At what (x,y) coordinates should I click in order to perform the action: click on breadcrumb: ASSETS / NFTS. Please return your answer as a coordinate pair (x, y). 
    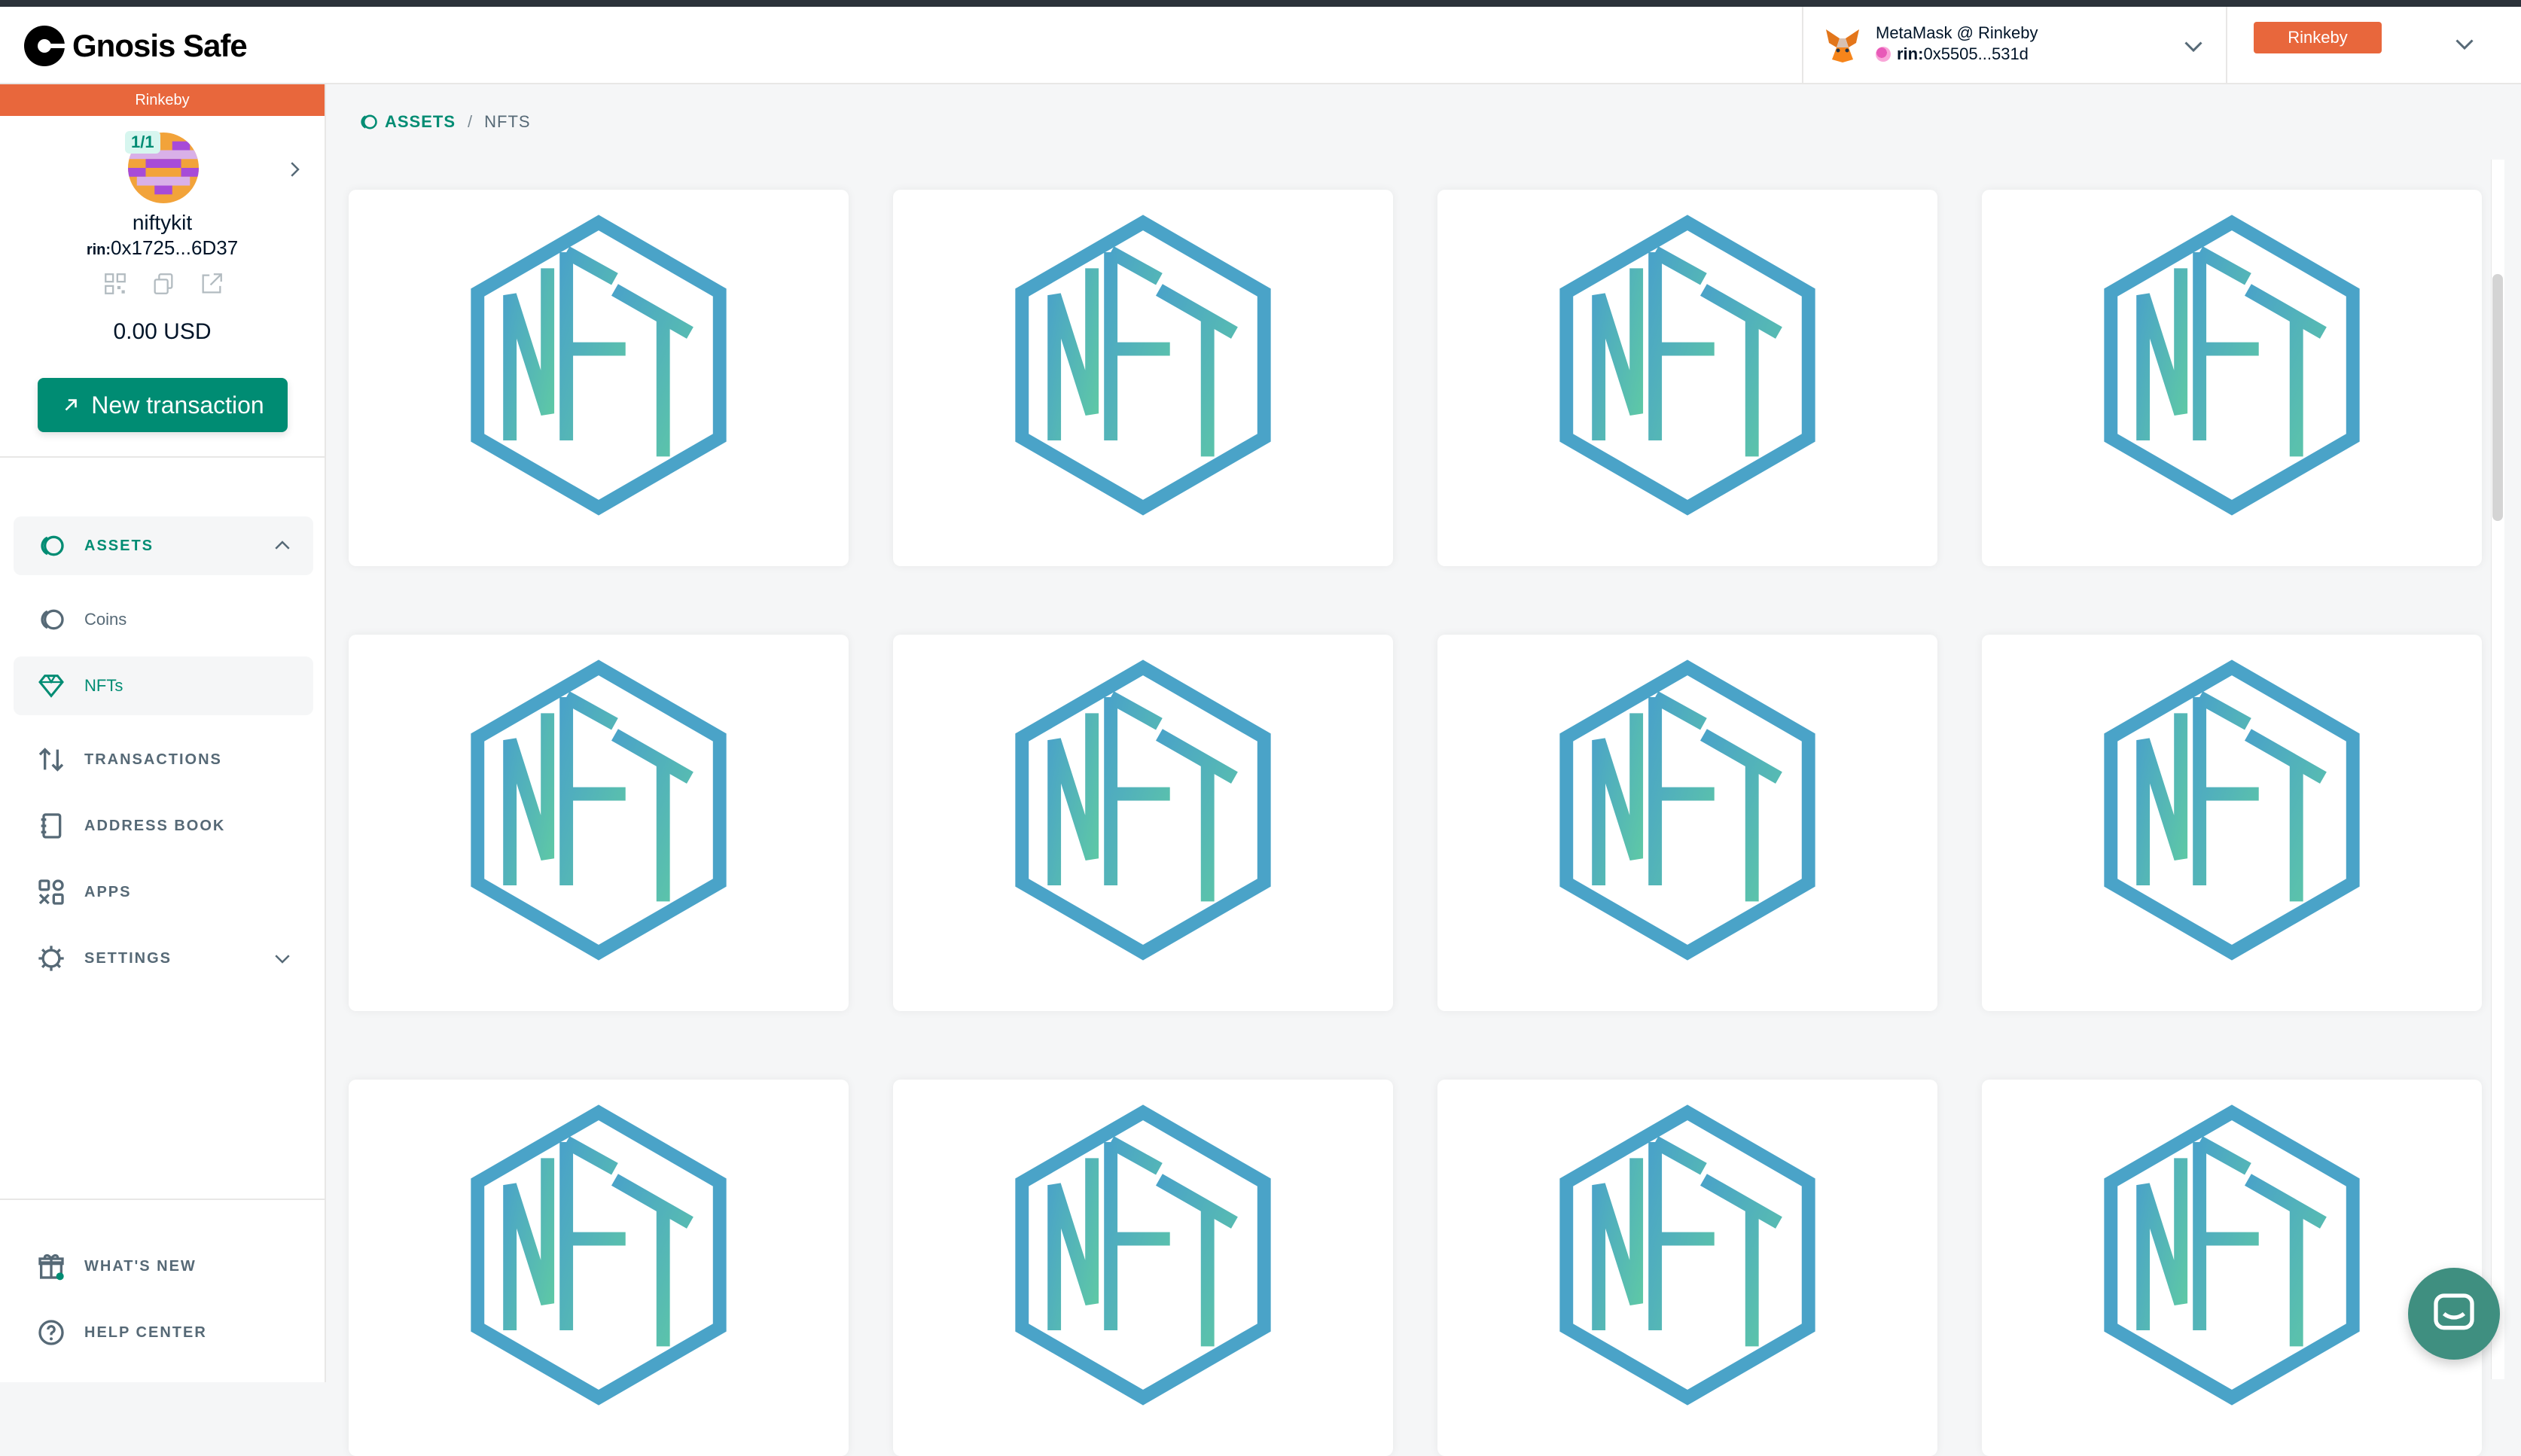
    Looking at the image, I should click on (444, 122).